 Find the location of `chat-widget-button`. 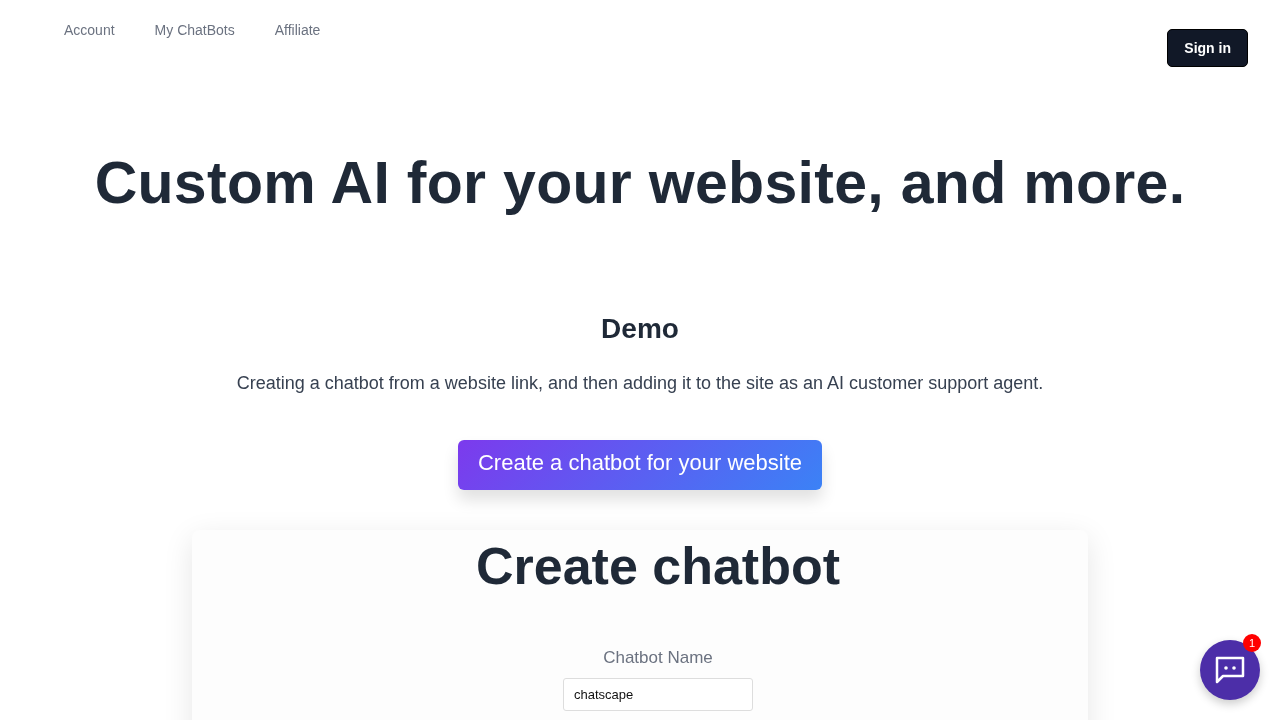

chat-widget-button is located at coordinates (1230, 670).